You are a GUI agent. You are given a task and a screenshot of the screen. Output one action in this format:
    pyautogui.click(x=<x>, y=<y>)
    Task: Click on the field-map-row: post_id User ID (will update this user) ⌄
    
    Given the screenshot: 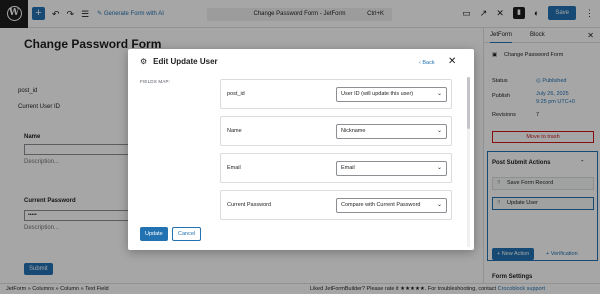 What is the action you would take?
    pyautogui.click(x=336, y=94)
    